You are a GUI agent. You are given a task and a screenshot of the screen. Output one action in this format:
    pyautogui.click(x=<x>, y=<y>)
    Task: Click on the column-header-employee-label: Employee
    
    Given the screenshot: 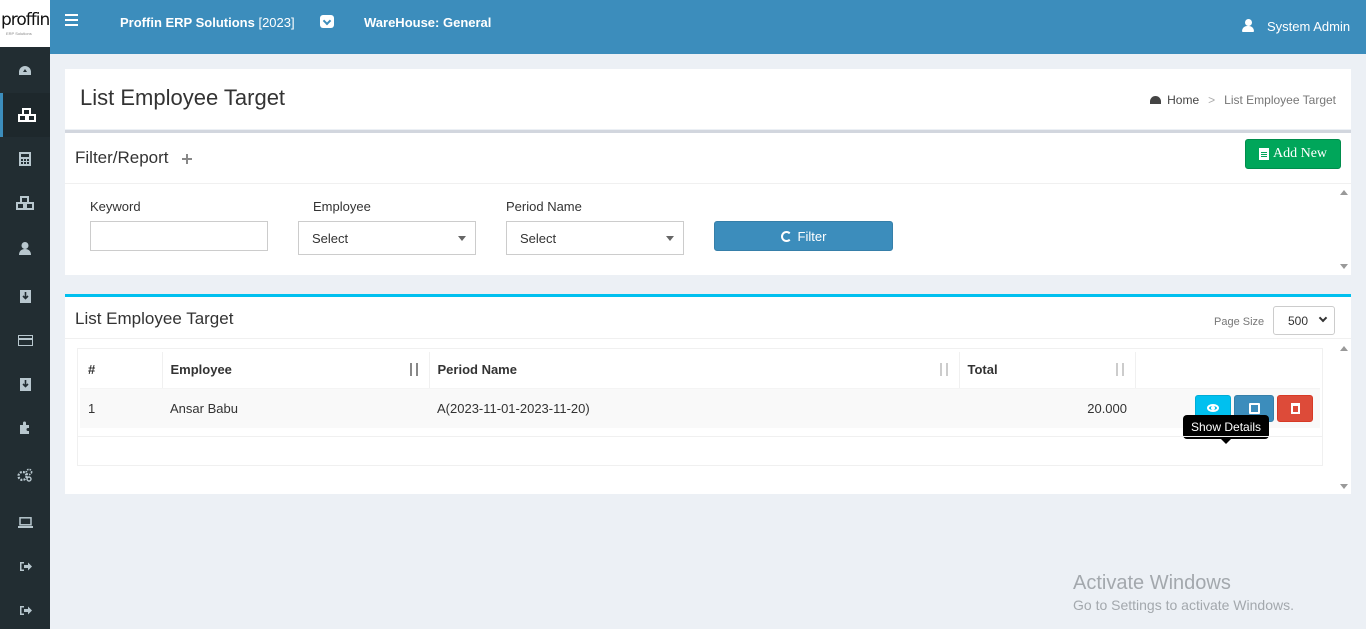 What is the action you would take?
    pyautogui.click(x=201, y=370)
    